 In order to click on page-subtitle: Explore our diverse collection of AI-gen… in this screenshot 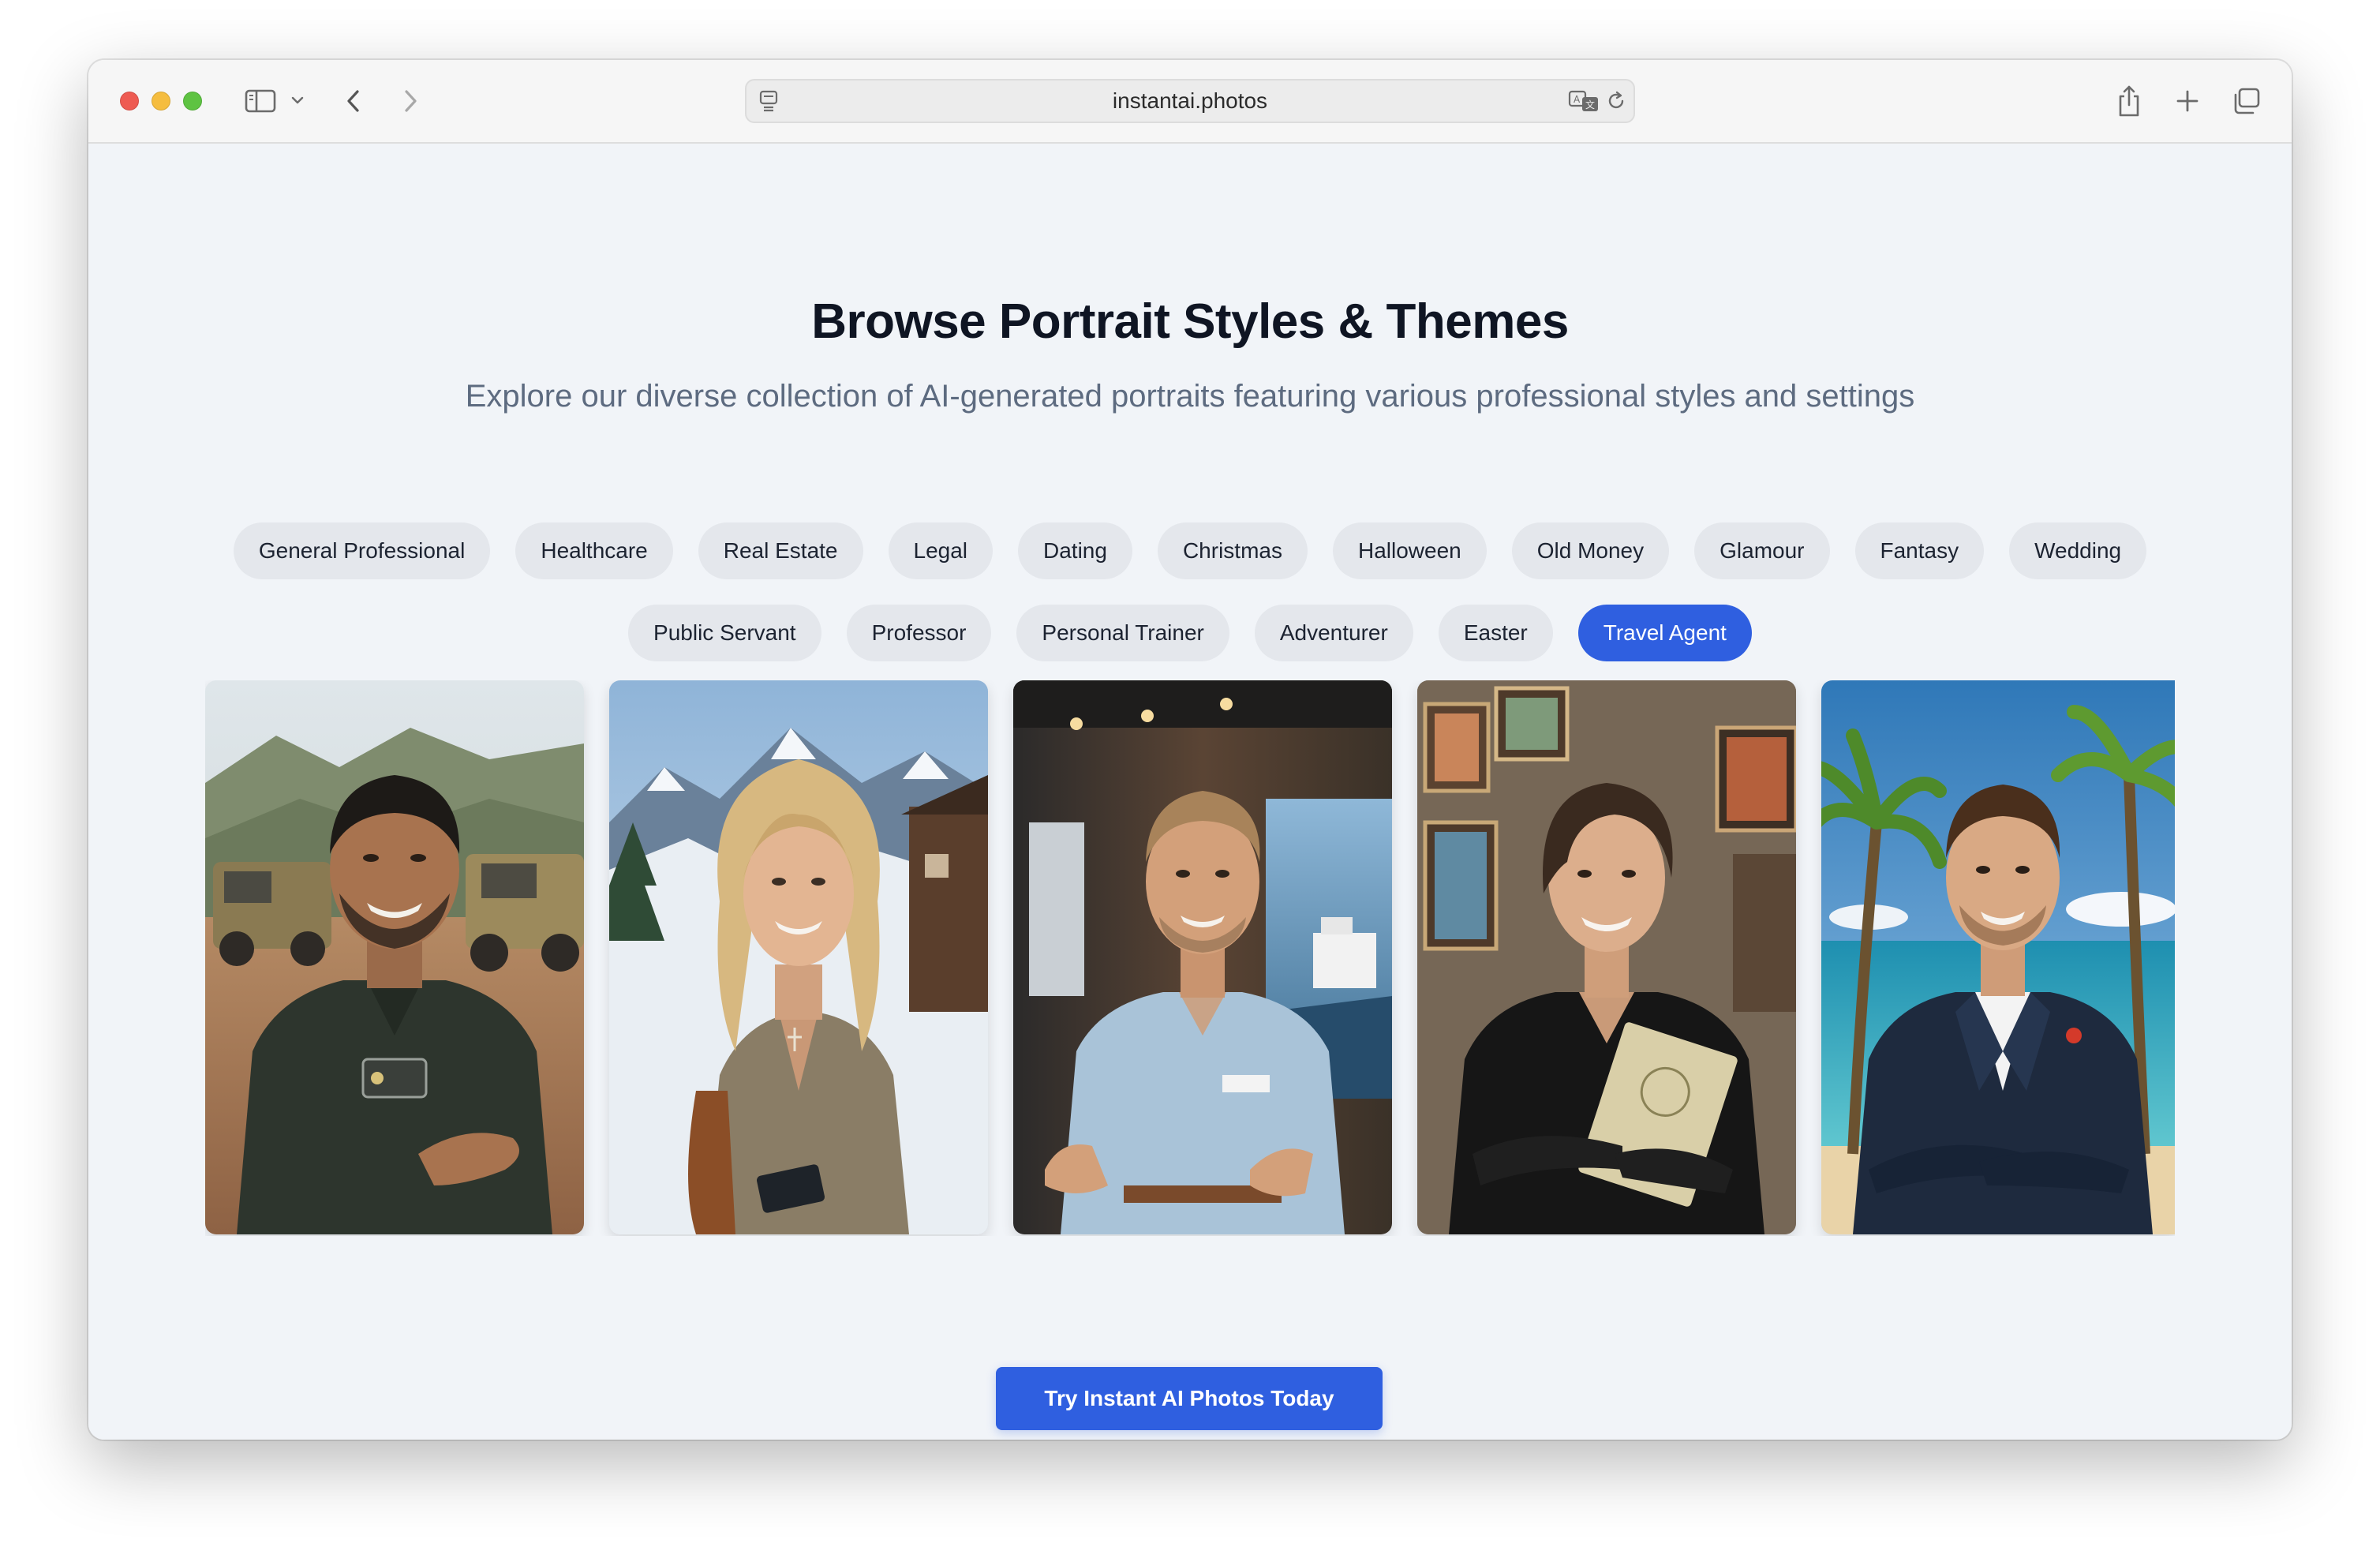, I will do `click(1190, 397)`.